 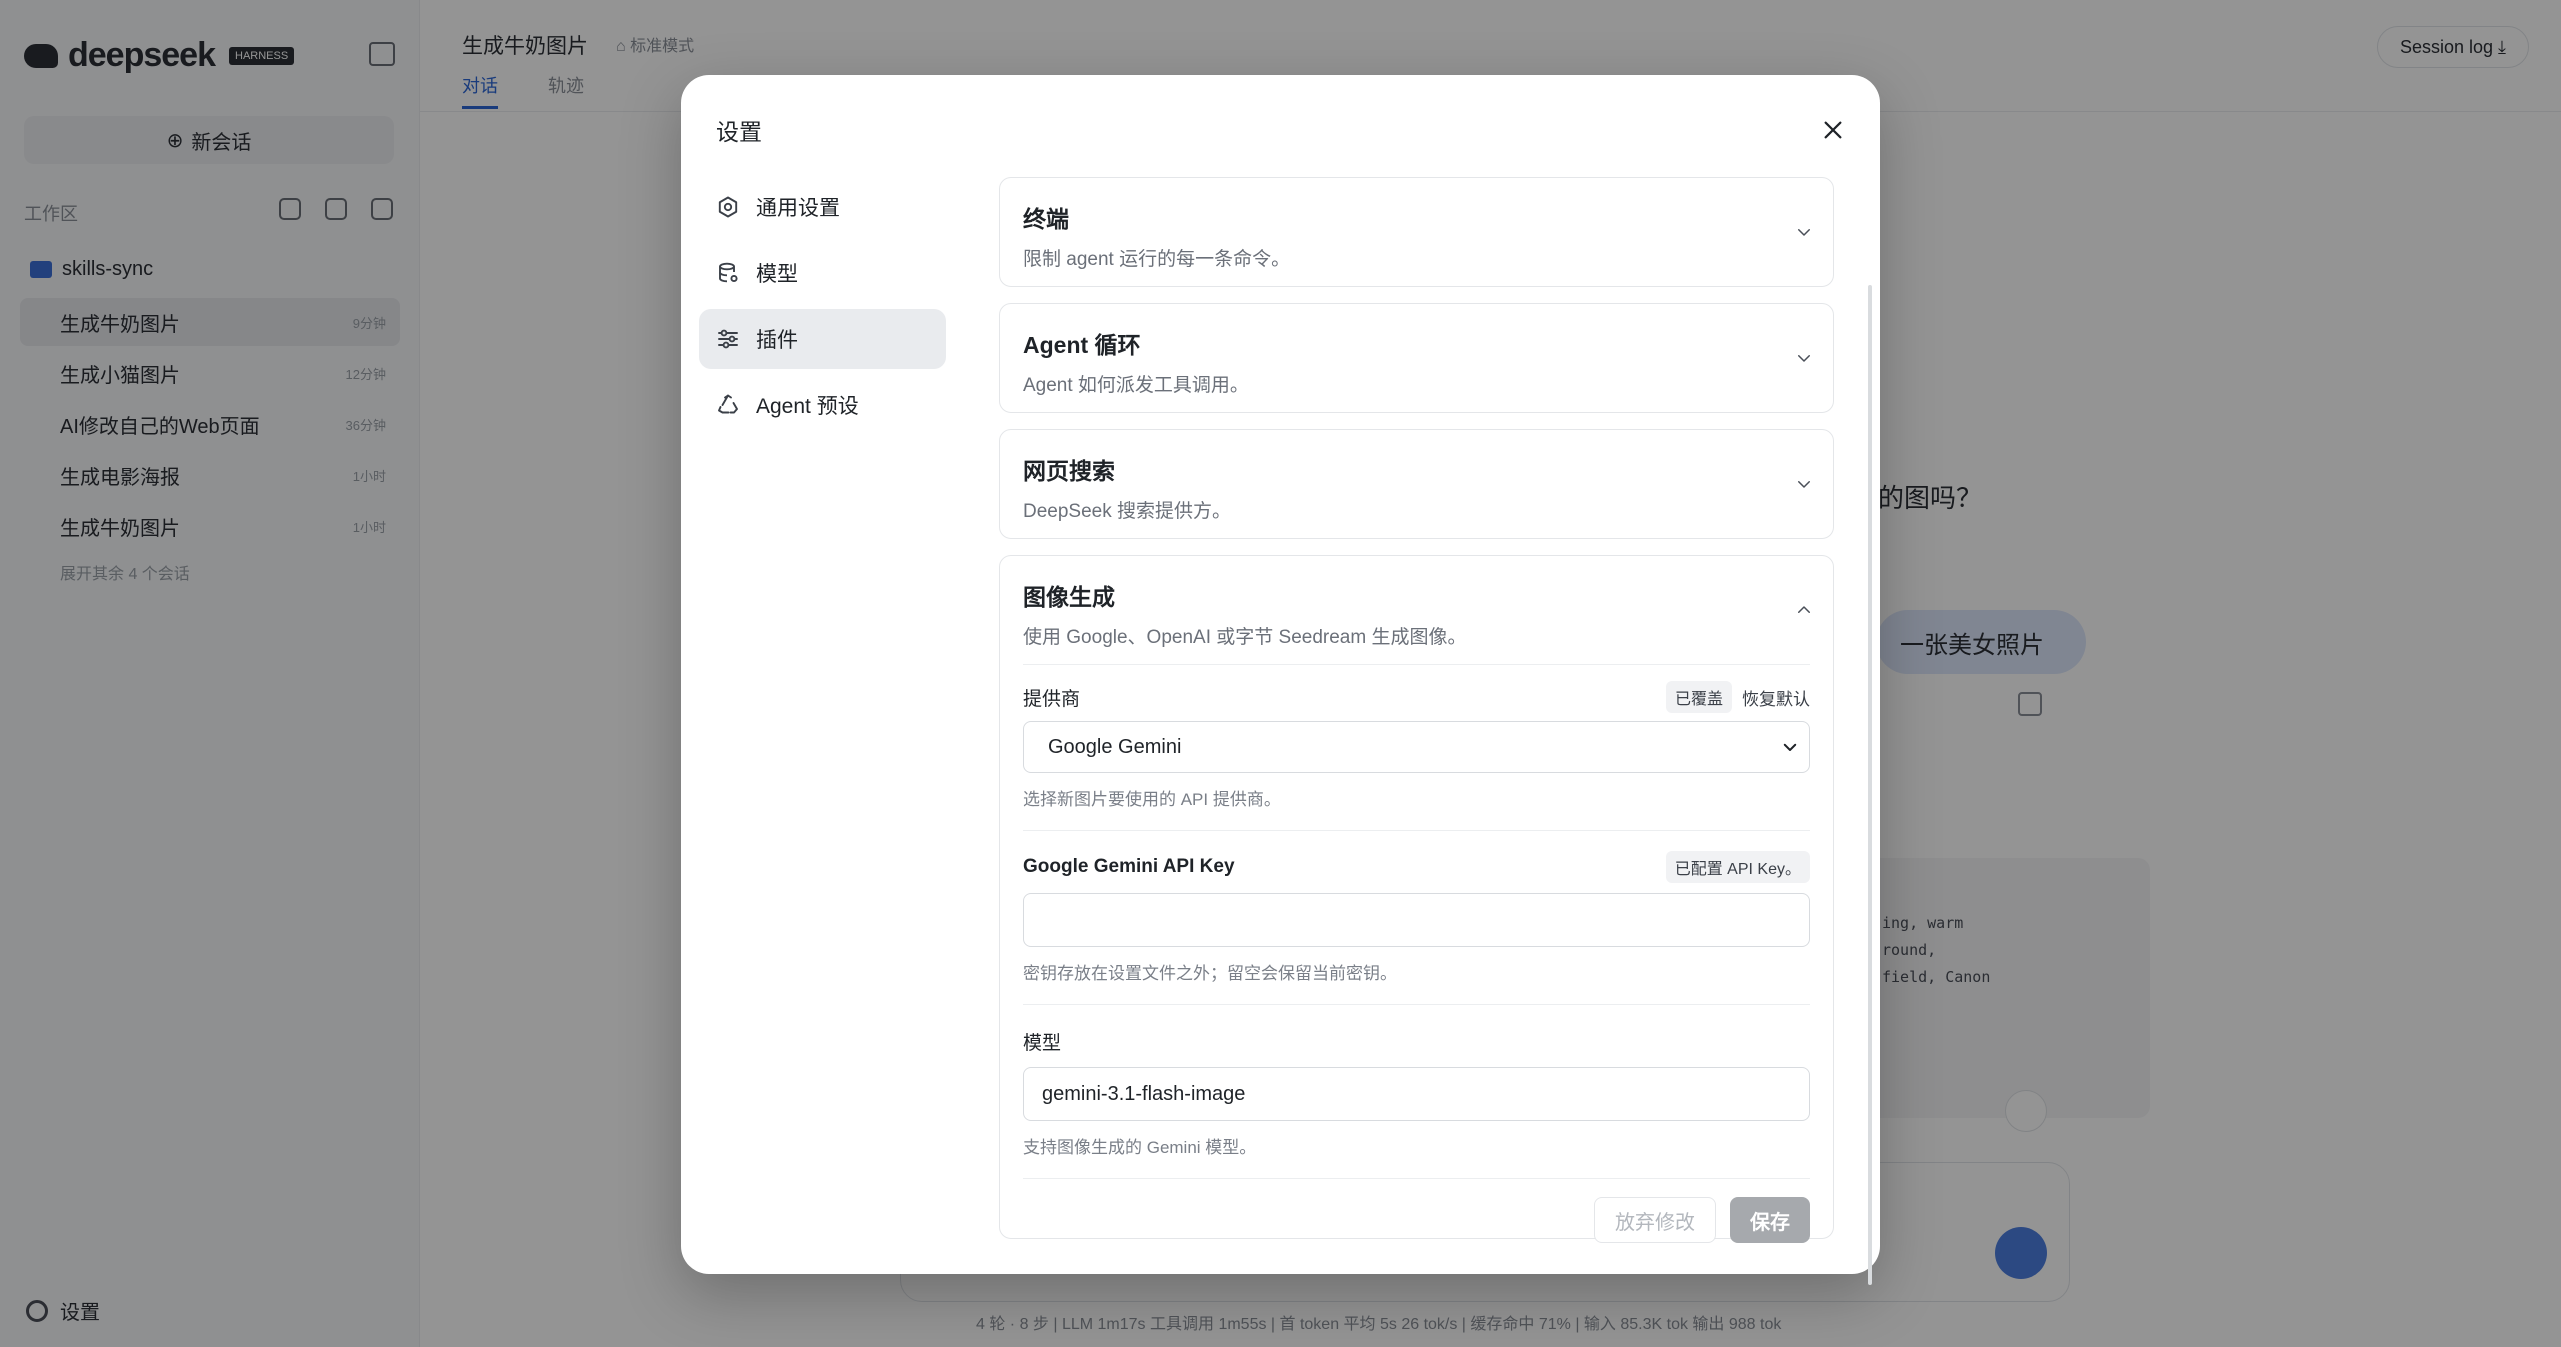 What do you see at coordinates (1115, 746) in the screenshot?
I see `provider-selected-value: Google Gemini` at bounding box center [1115, 746].